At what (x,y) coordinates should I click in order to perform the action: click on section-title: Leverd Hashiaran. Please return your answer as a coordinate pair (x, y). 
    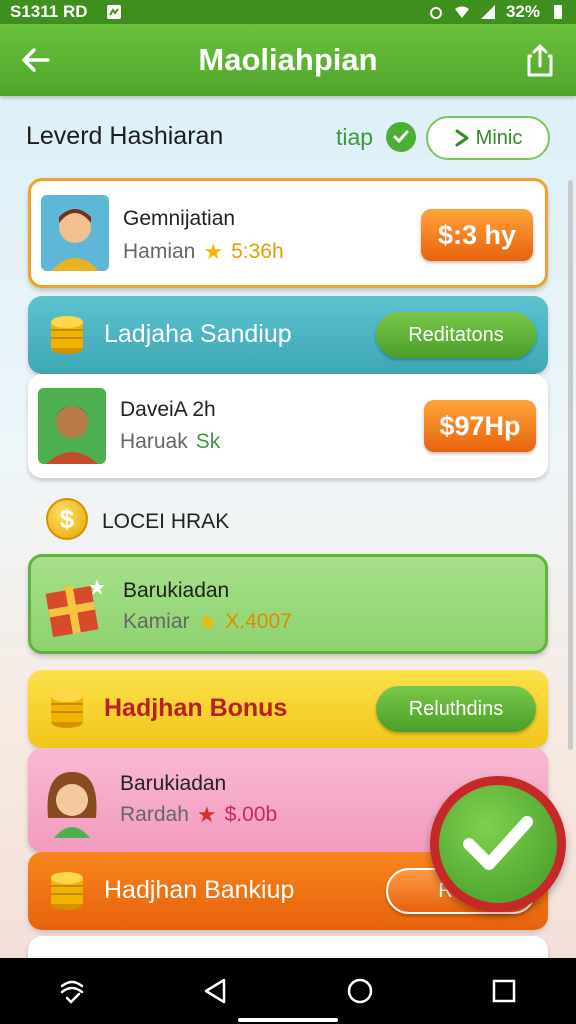
    Looking at the image, I should click on (125, 136).